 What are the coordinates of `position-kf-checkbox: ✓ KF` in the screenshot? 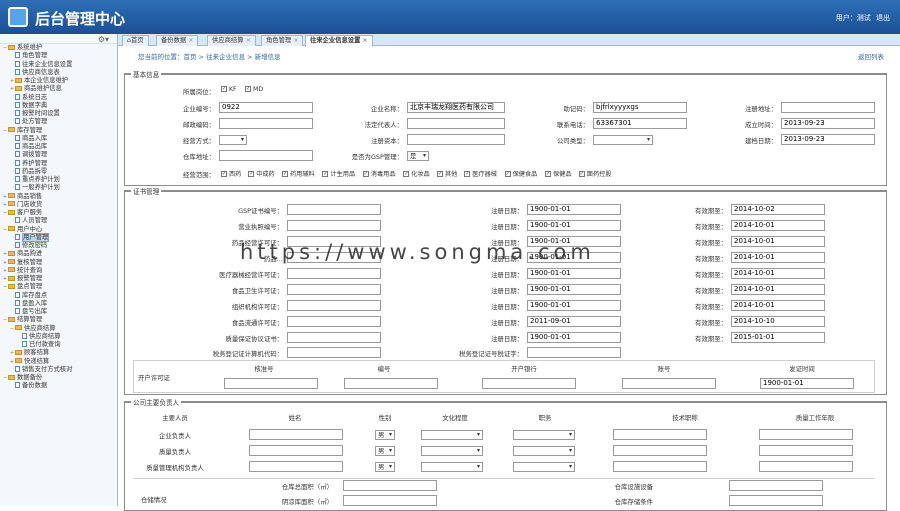 It's located at (229, 89).